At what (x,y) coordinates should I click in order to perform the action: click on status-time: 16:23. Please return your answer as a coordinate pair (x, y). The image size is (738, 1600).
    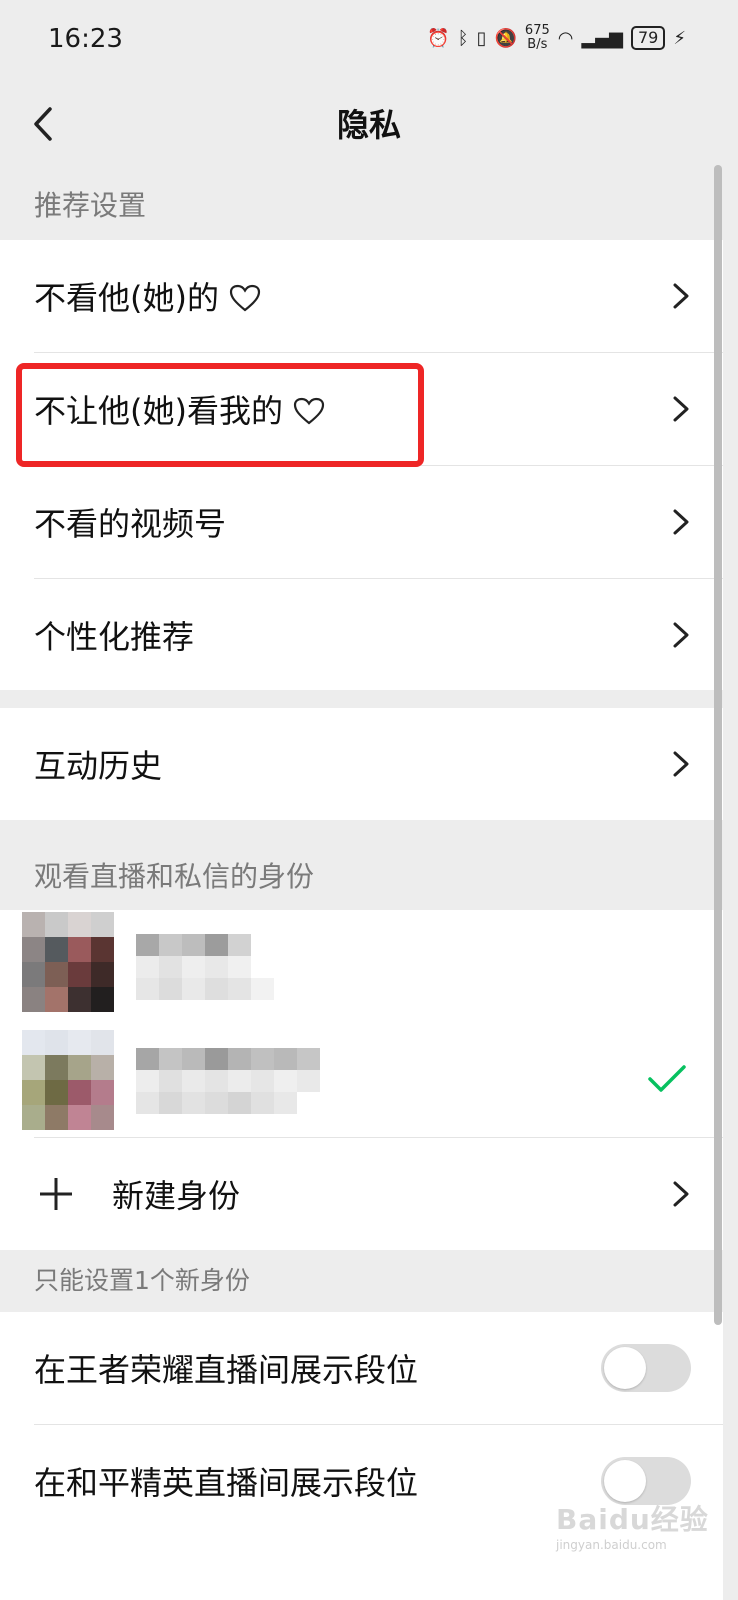
    Looking at the image, I should click on (85, 39).